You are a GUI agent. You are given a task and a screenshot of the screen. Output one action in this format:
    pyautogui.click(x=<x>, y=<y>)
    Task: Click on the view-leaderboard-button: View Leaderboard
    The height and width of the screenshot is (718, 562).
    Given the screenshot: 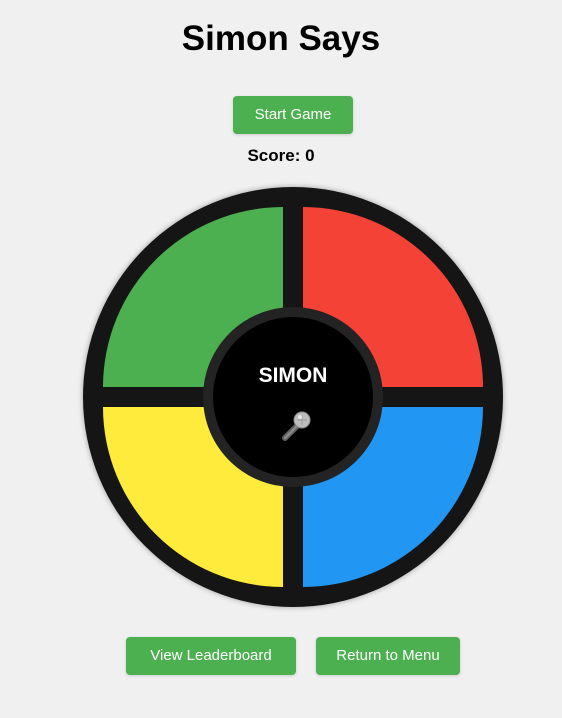 What is the action you would take?
    pyautogui.click(x=211, y=656)
    